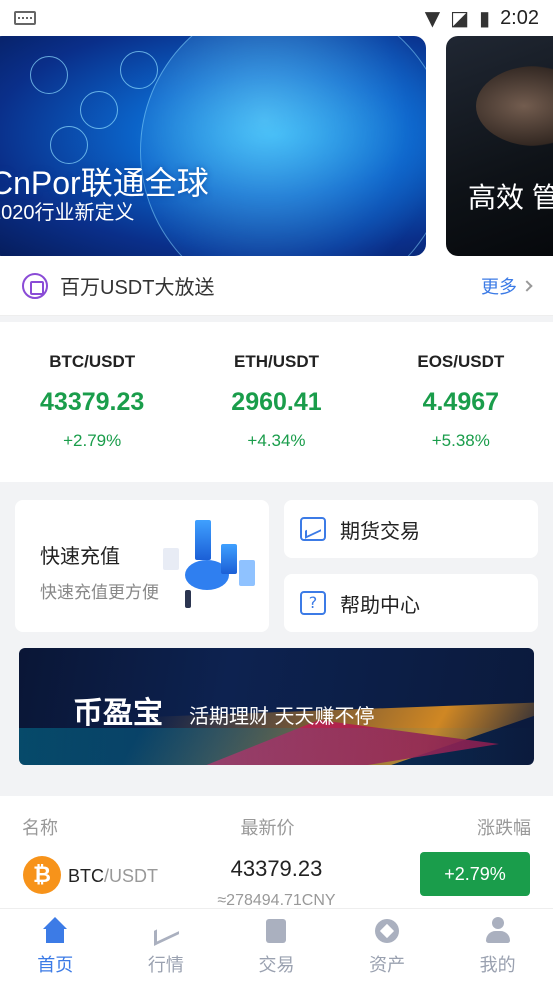 The height and width of the screenshot is (983, 553). I want to click on ticker-price: 4.4967, so click(461, 402).